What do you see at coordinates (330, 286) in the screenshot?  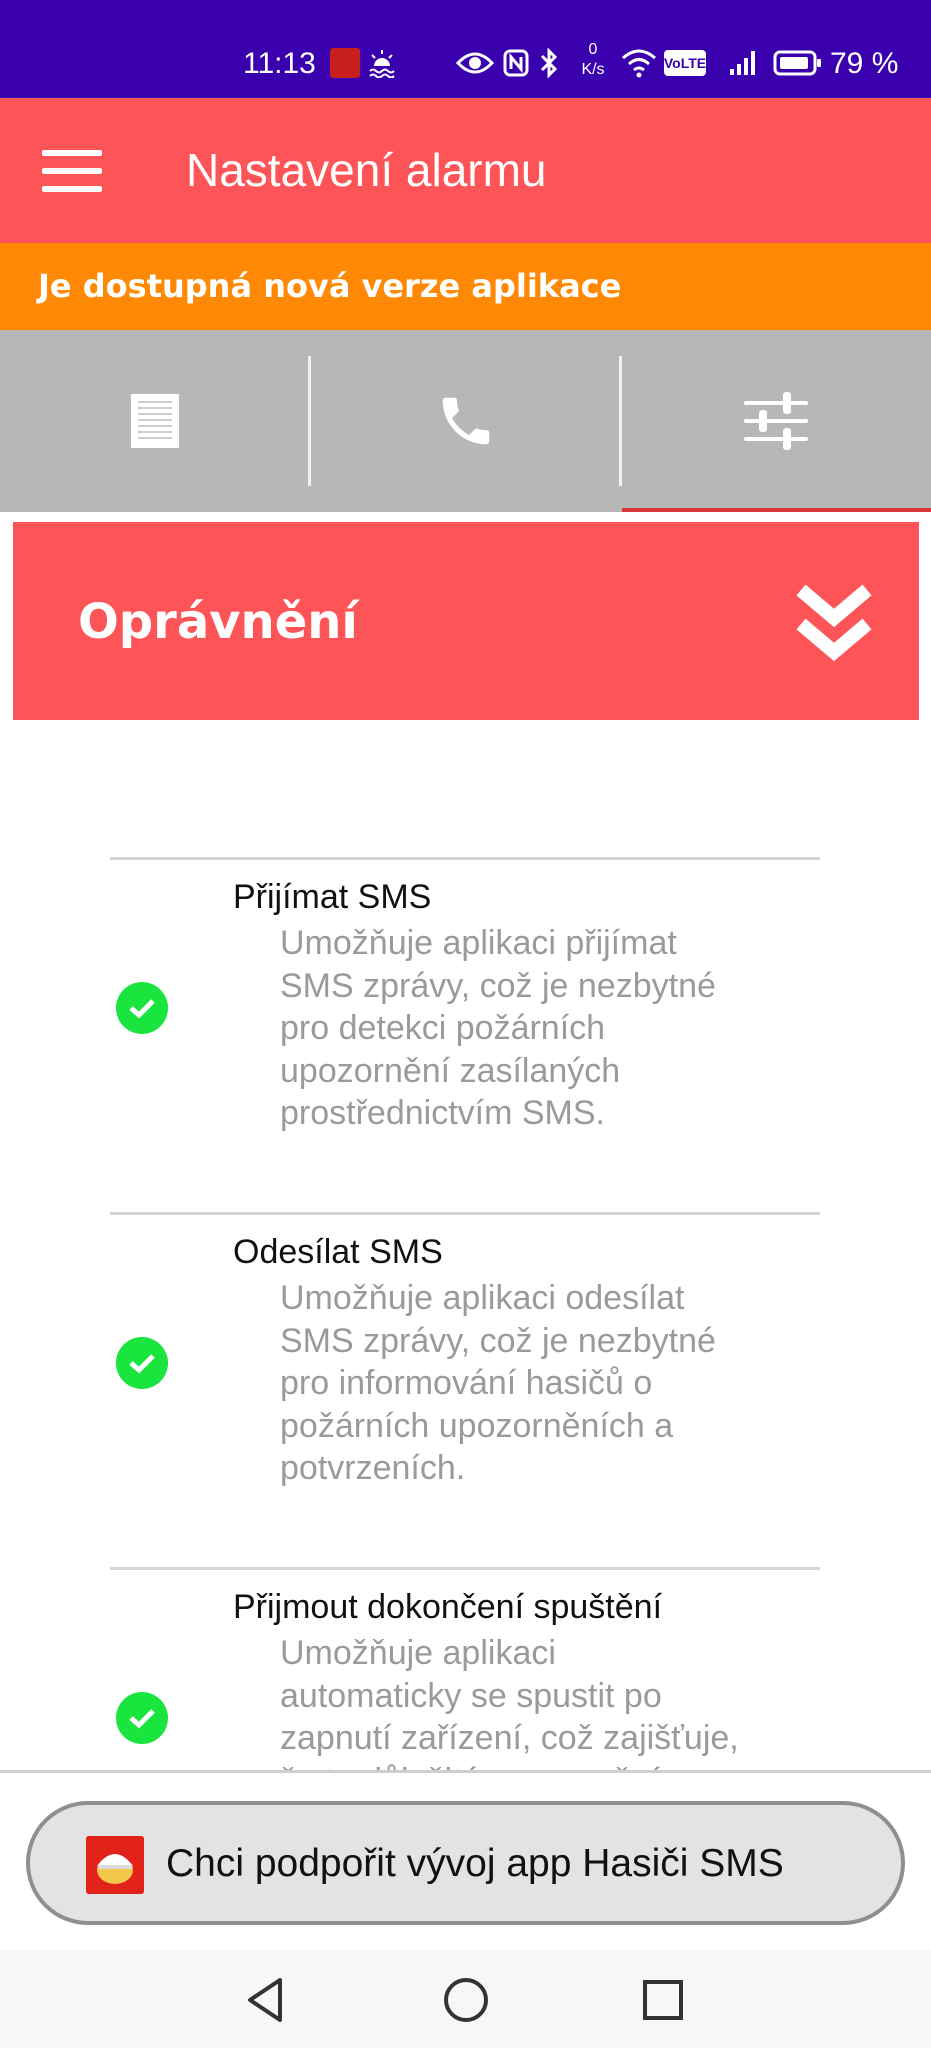 I see `update-banner-text: Je dostupná nová verze aplikace` at bounding box center [330, 286].